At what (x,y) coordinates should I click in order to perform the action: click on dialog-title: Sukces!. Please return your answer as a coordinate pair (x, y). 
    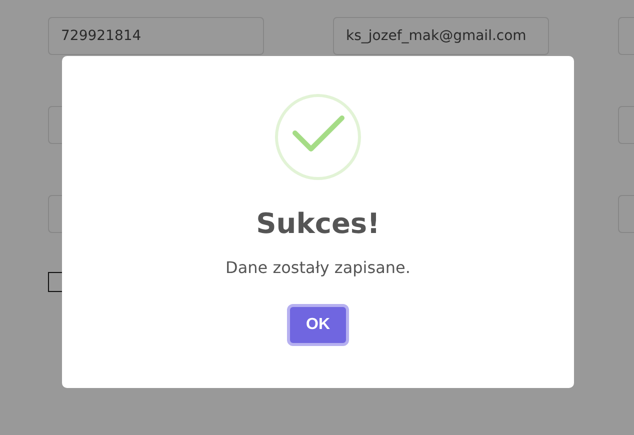
    Looking at the image, I should click on (318, 223).